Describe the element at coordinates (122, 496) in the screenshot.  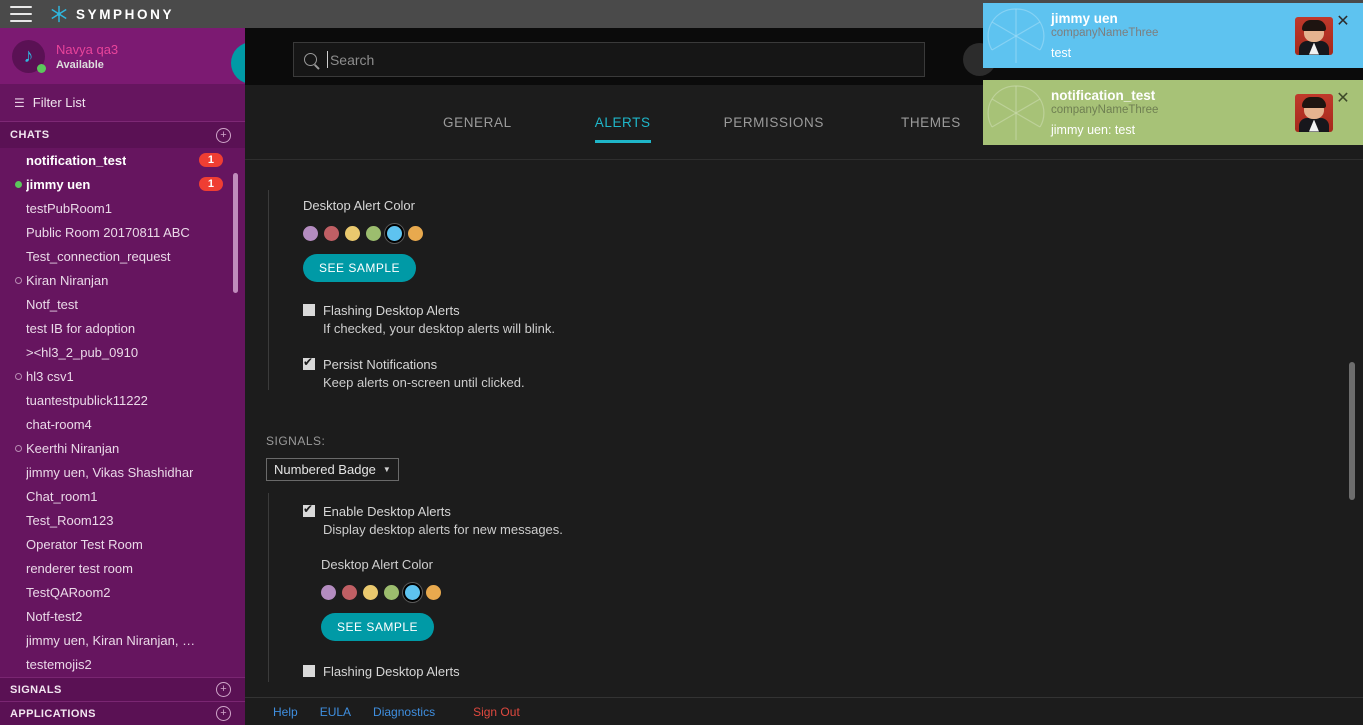
I see `chat-list-item: Chat_room1` at that location.